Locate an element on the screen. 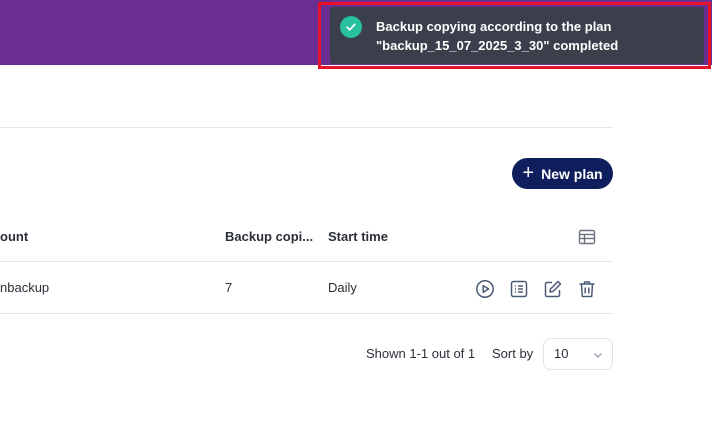 The image size is (712, 422). play-icon is located at coordinates (485, 289).